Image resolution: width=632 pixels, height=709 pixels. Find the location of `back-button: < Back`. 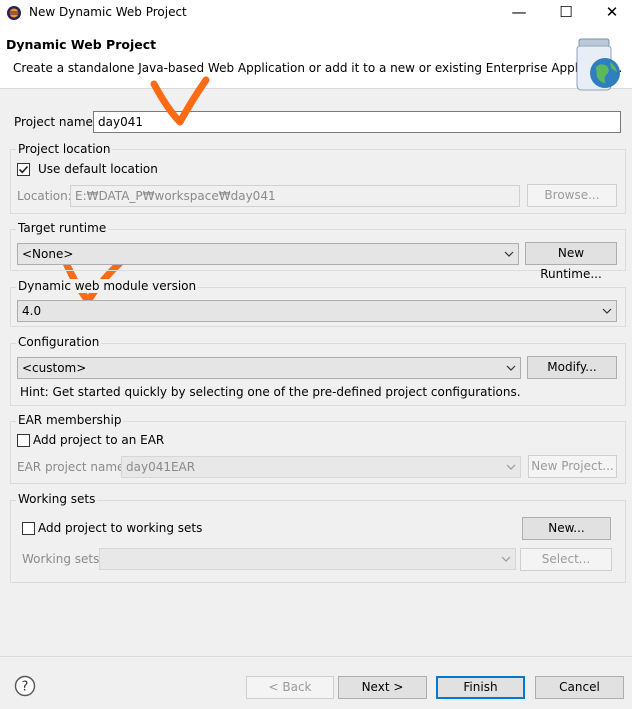

back-button: < Back is located at coordinates (290, 687).